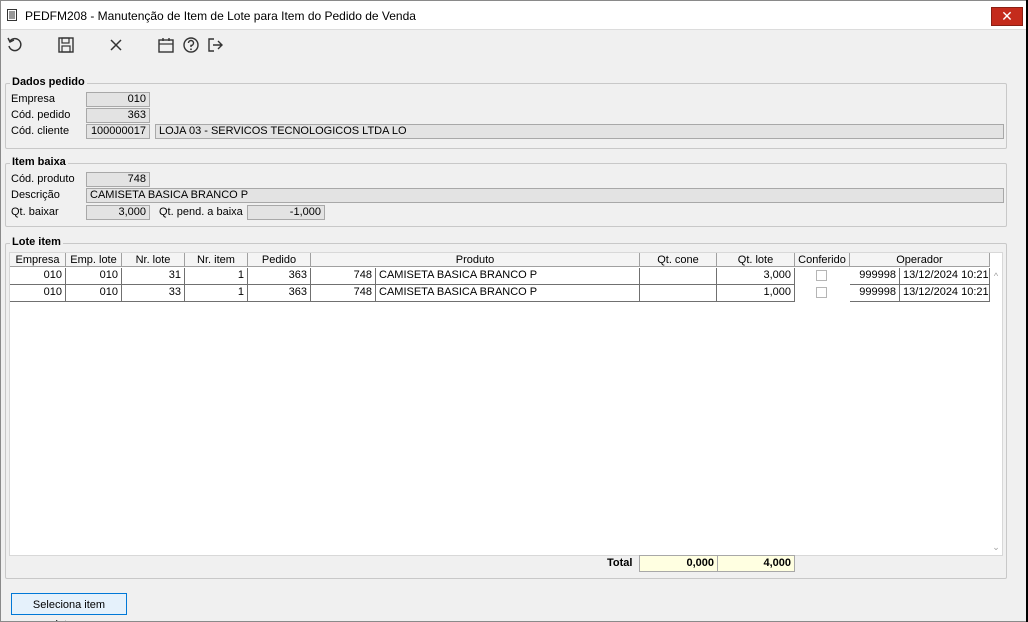  I want to click on dados-pedido-title: Dados pedido, so click(48, 82).